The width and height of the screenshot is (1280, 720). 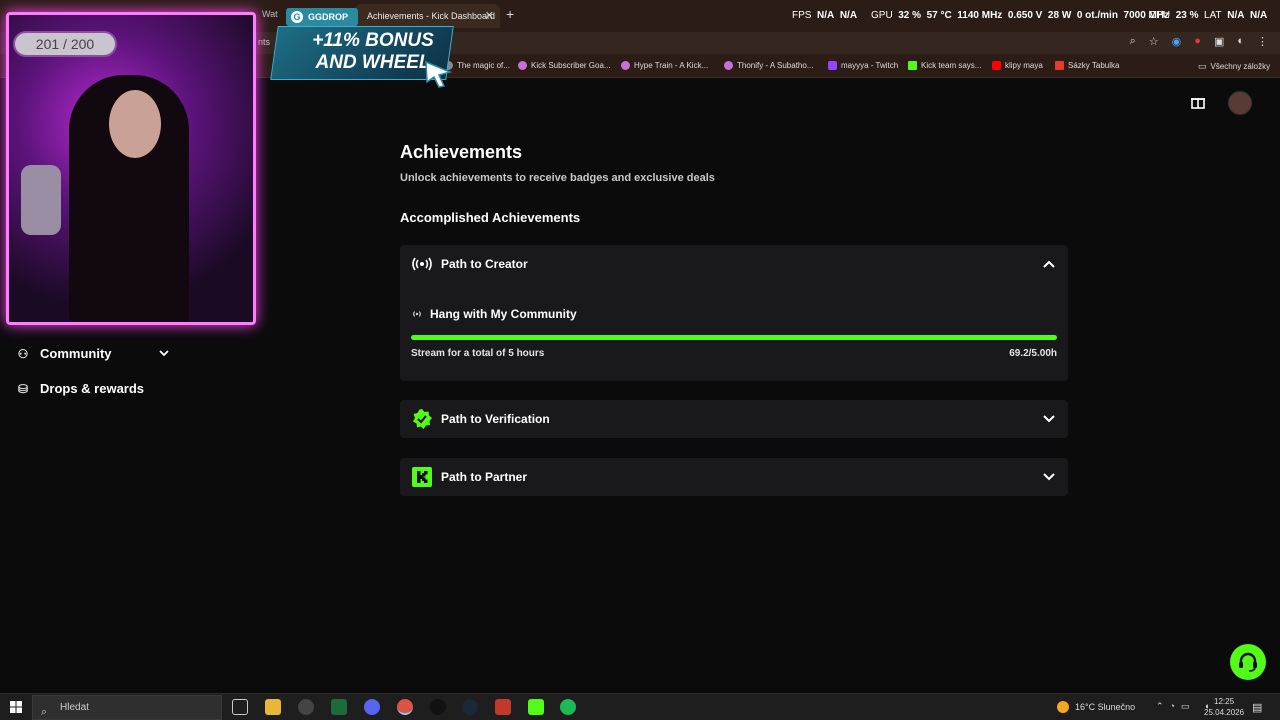 What do you see at coordinates (489, 16) in the screenshot?
I see `close-icon: ✕` at bounding box center [489, 16].